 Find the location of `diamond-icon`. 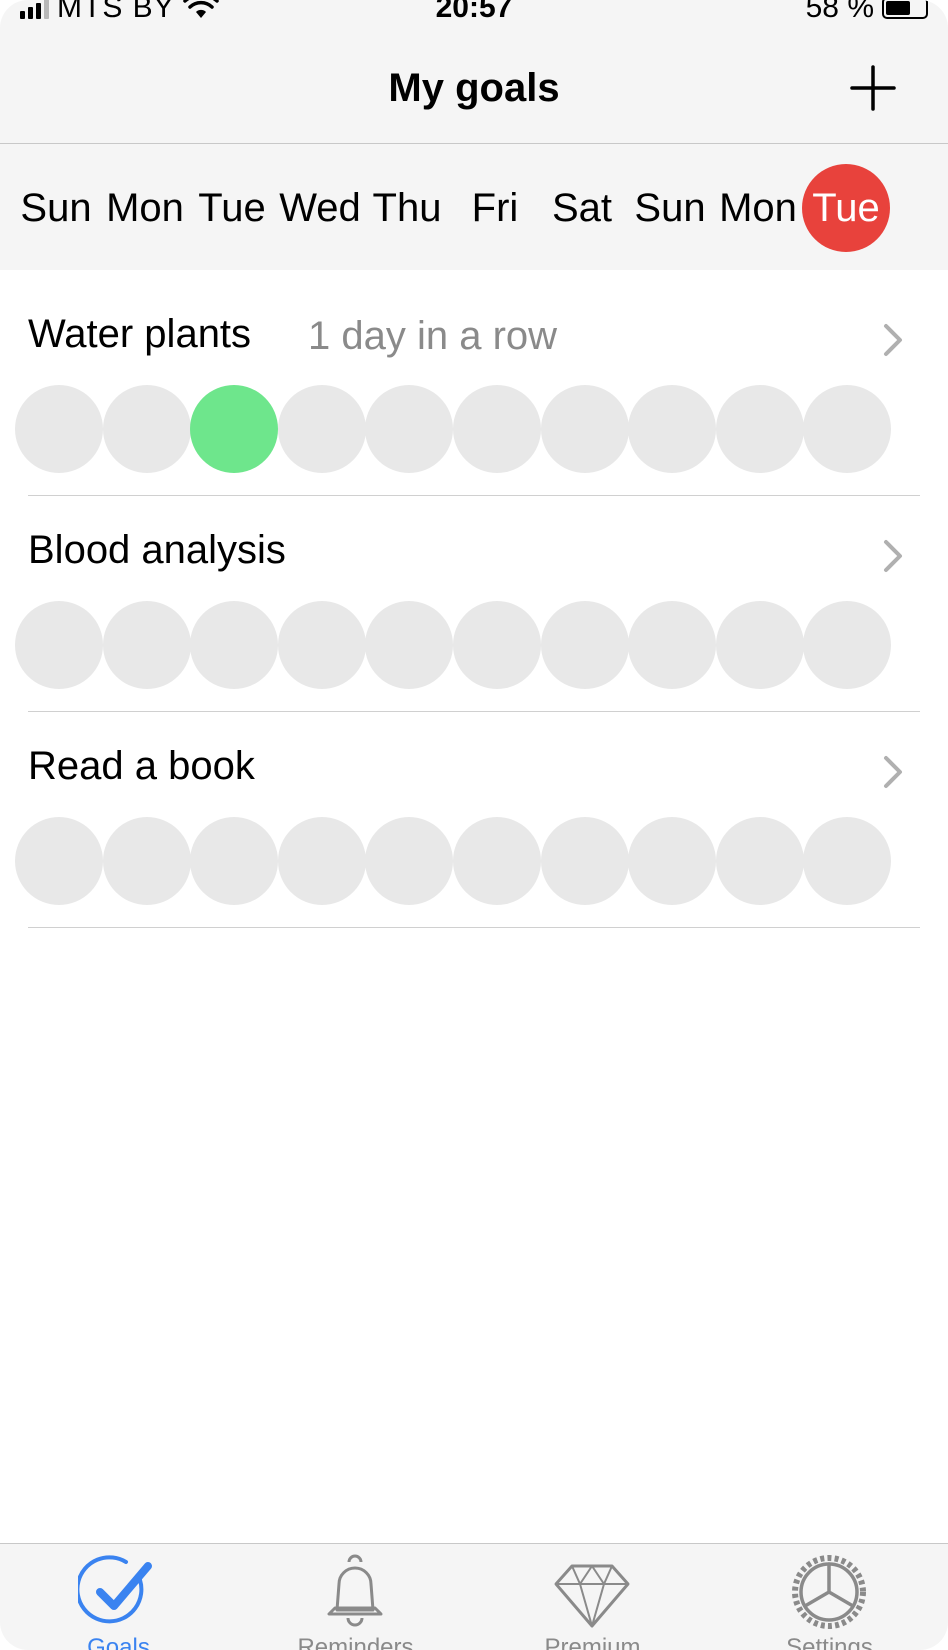

diamond-icon is located at coordinates (592, 1596).